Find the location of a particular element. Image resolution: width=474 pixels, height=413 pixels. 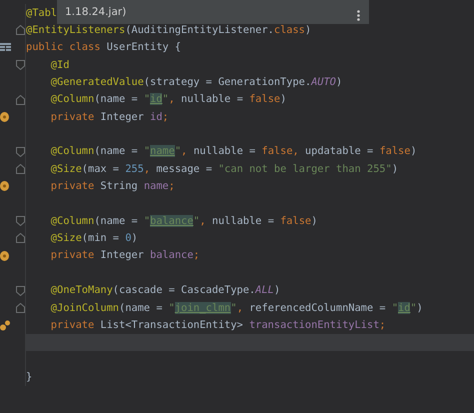

code-line: public class UserEntity { is located at coordinates (103, 48).